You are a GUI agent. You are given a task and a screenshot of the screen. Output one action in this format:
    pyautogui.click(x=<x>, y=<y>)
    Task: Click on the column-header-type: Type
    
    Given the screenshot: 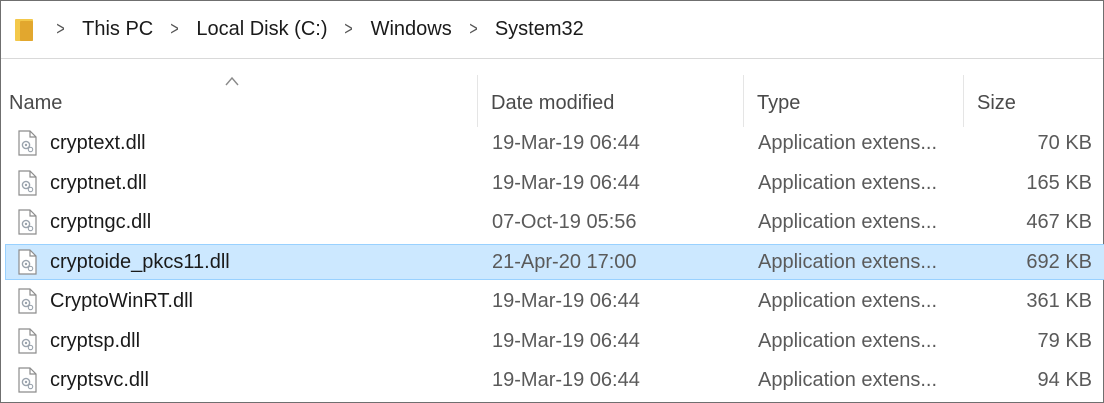 What is the action you would take?
    pyautogui.click(x=778, y=105)
    